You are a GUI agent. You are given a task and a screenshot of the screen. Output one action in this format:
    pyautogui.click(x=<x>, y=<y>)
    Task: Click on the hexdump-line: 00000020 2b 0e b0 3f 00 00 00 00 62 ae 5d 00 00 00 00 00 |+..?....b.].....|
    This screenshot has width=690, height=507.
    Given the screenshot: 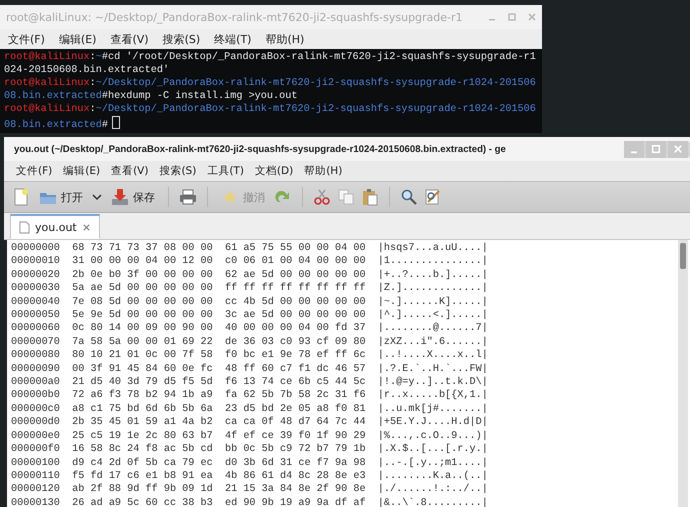 What is the action you would take?
    pyautogui.click(x=249, y=275)
    